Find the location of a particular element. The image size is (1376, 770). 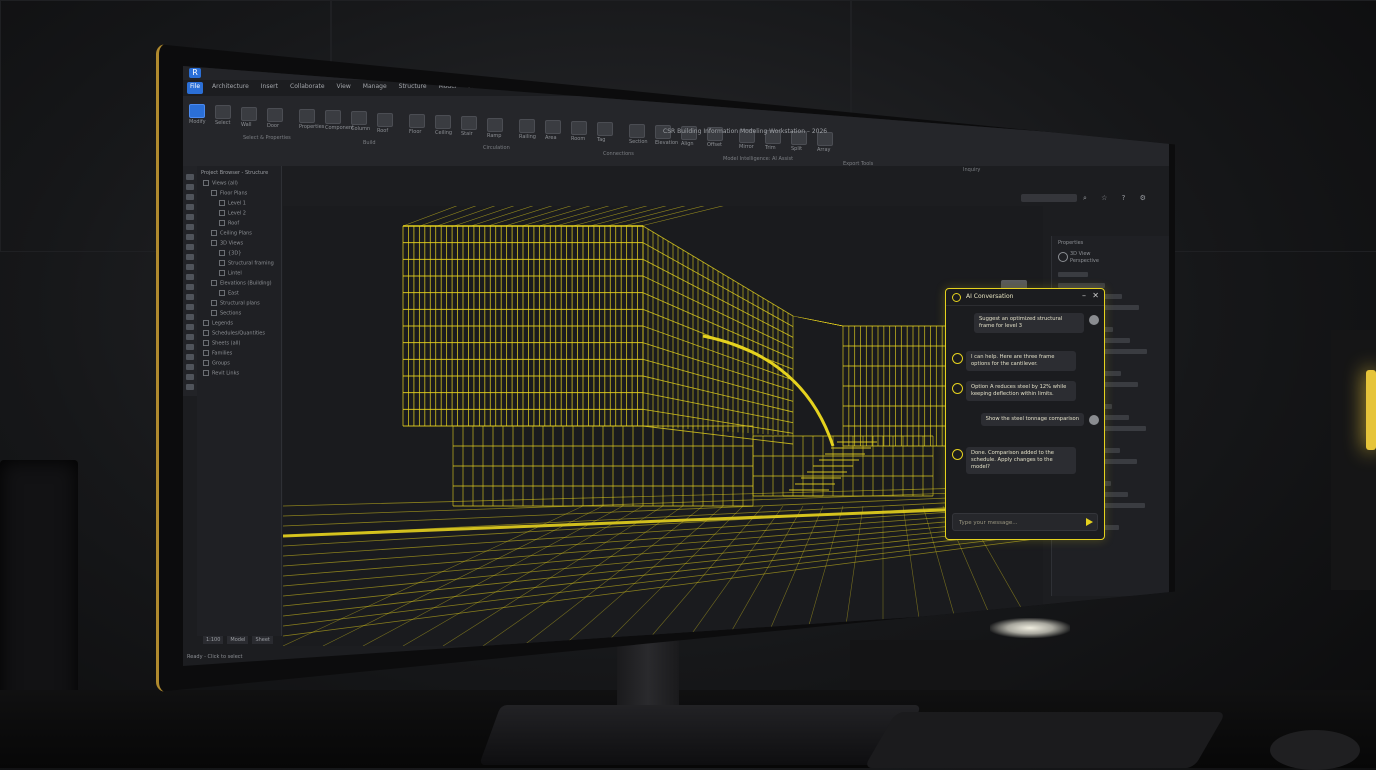

project-browser-item: Groups is located at coordinates (216, 363).